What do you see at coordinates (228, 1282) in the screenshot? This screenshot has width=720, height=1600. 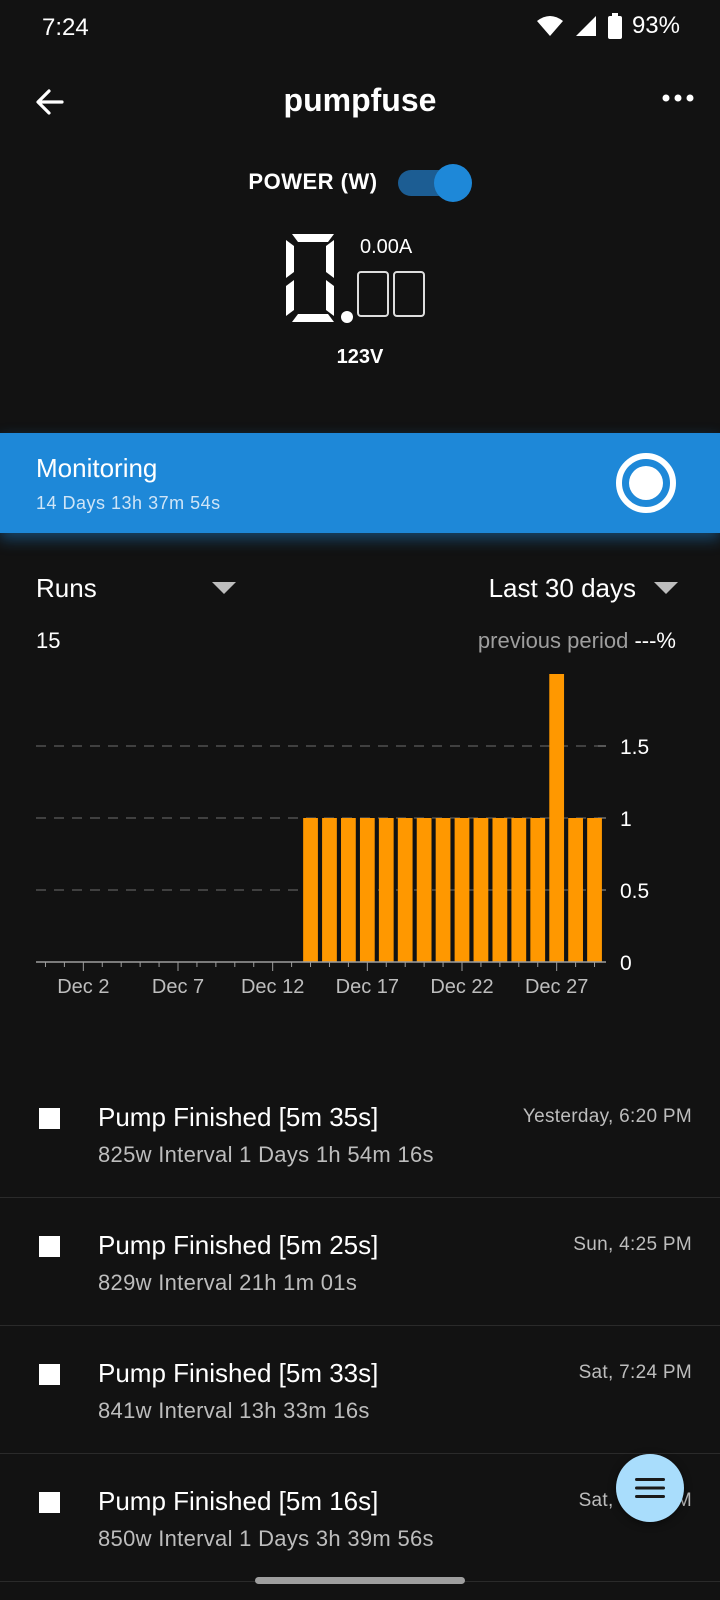 I see `event-detail: 829w Interval 21h 1m 01s` at bounding box center [228, 1282].